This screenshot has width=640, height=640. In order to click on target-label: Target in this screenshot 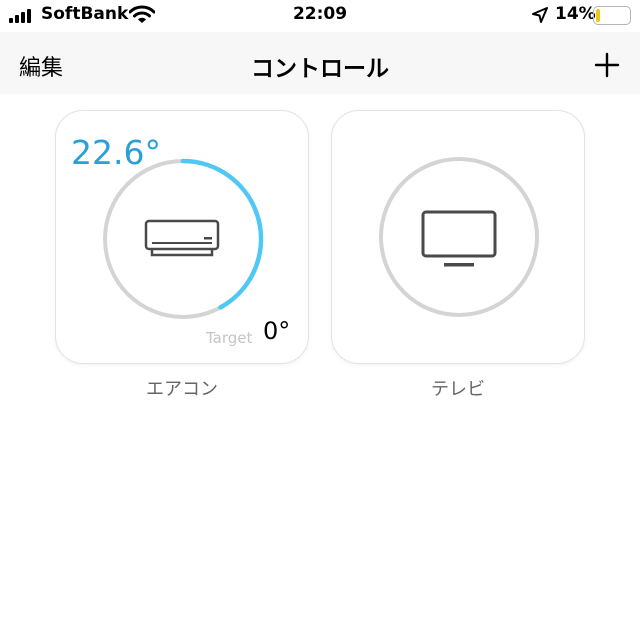, I will do `click(229, 338)`.